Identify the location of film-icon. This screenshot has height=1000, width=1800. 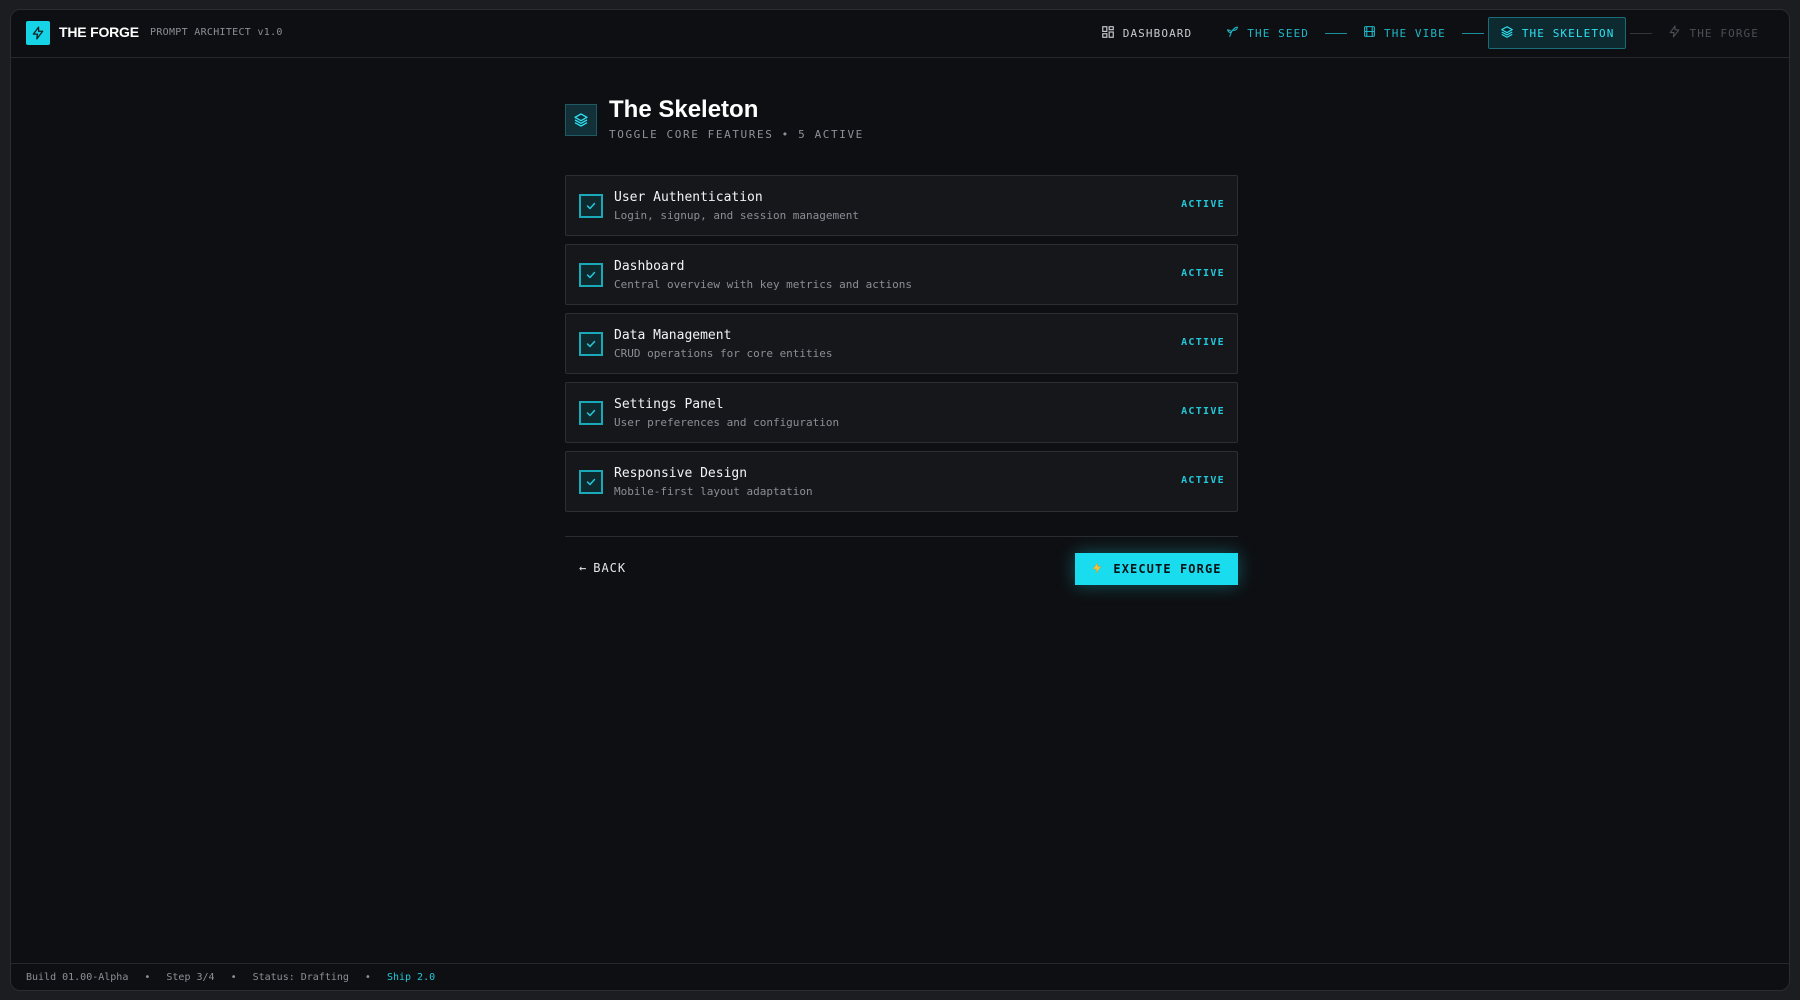
(1369, 33).